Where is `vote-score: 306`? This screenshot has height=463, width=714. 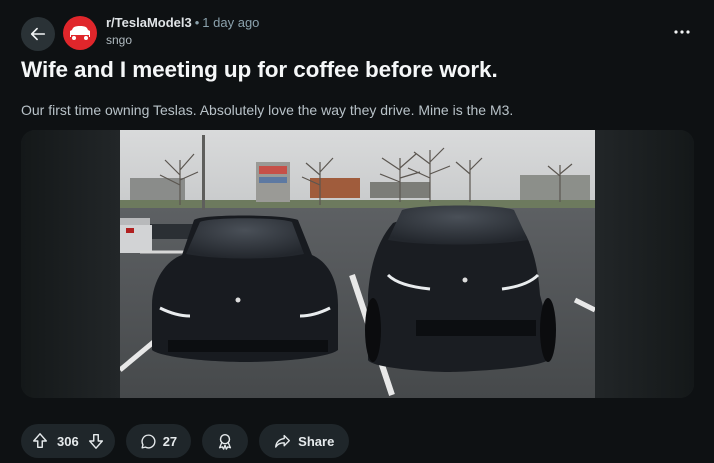 vote-score: 306 is located at coordinates (68, 441).